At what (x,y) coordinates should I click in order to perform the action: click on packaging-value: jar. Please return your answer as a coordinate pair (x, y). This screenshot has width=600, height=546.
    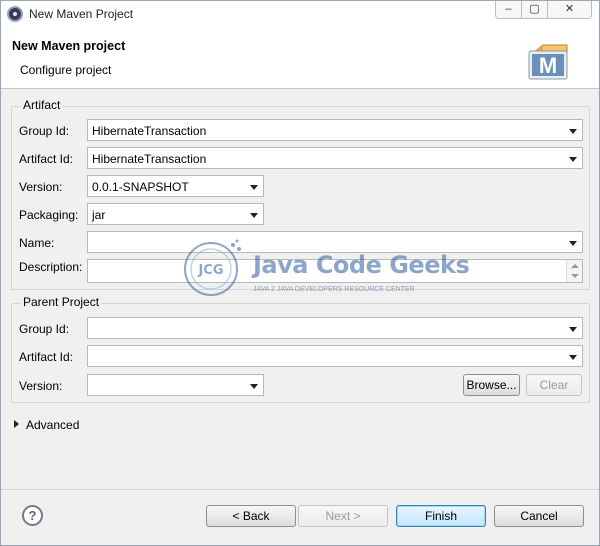
    Looking at the image, I should click on (99, 215).